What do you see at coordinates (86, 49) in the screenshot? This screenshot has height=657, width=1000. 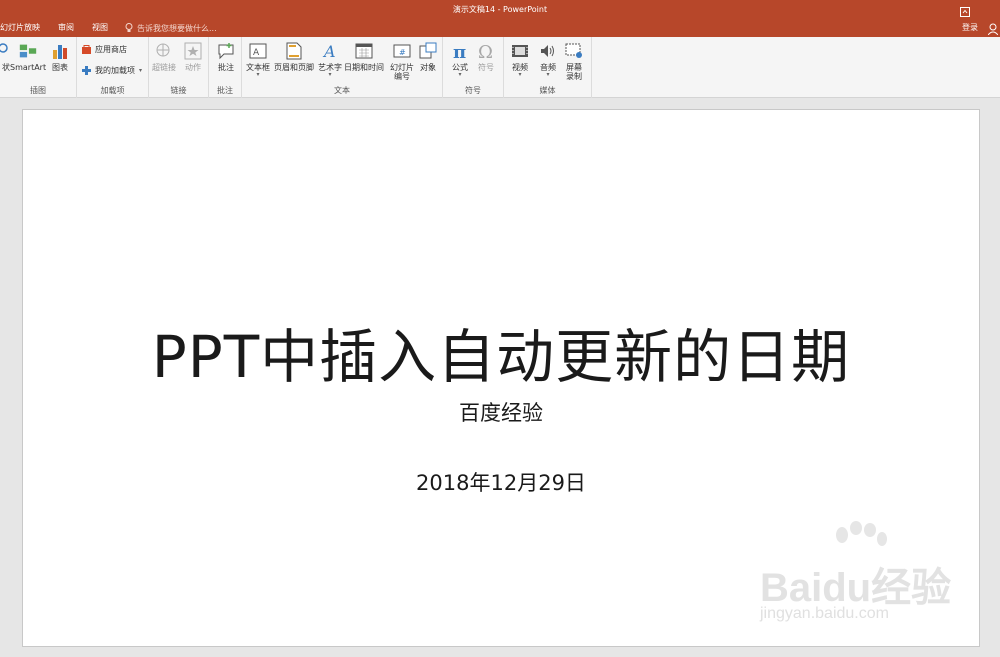 I see `store-icon` at bounding box center [86, 49].